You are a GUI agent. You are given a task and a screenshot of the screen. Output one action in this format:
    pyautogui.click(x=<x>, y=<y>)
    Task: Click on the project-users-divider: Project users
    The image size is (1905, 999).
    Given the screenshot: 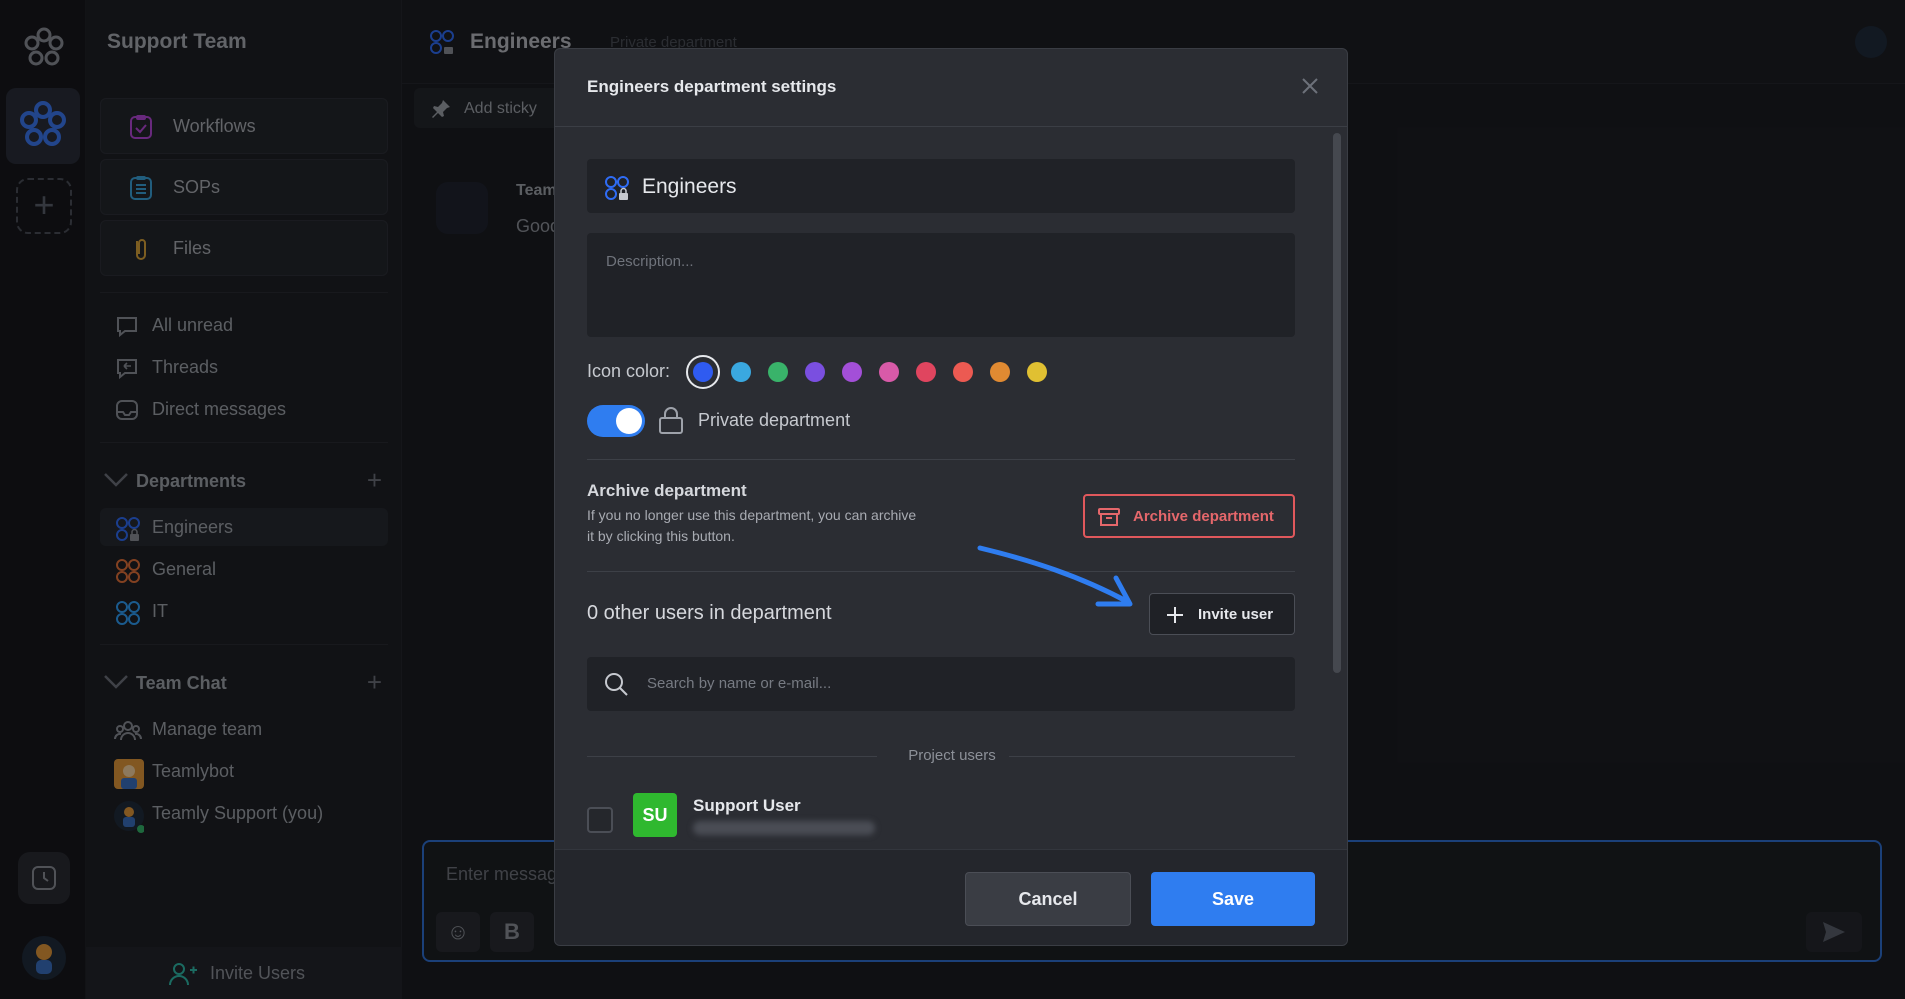 What is the action you would take?
    pyautogui.click(x=951, y=757)
    